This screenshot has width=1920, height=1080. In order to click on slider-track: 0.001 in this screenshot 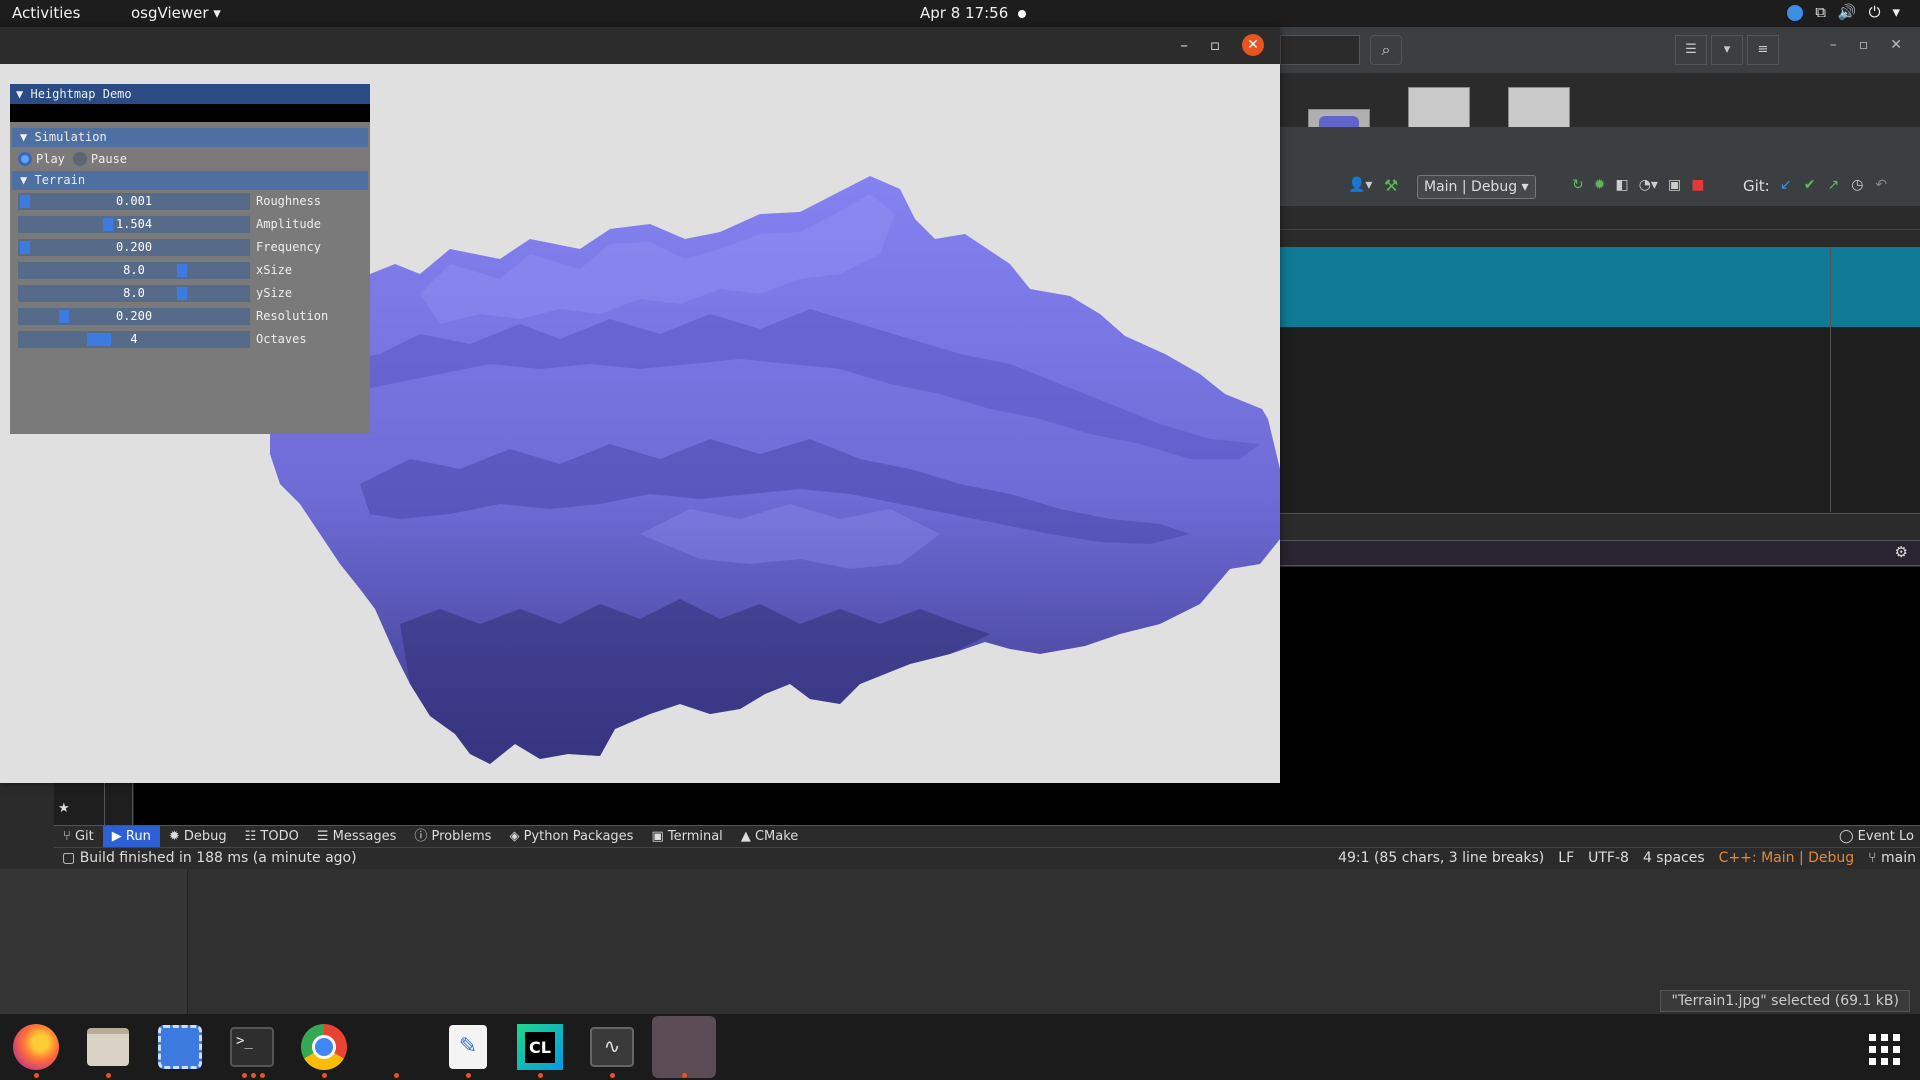, I will do `click(134, 201)`.